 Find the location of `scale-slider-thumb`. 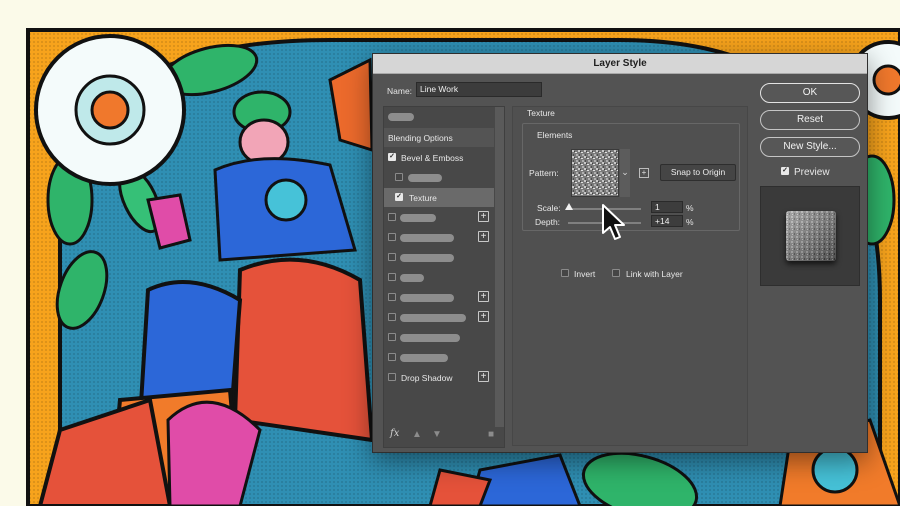

scale-slider-thumb is located at coordinates (568, 206).